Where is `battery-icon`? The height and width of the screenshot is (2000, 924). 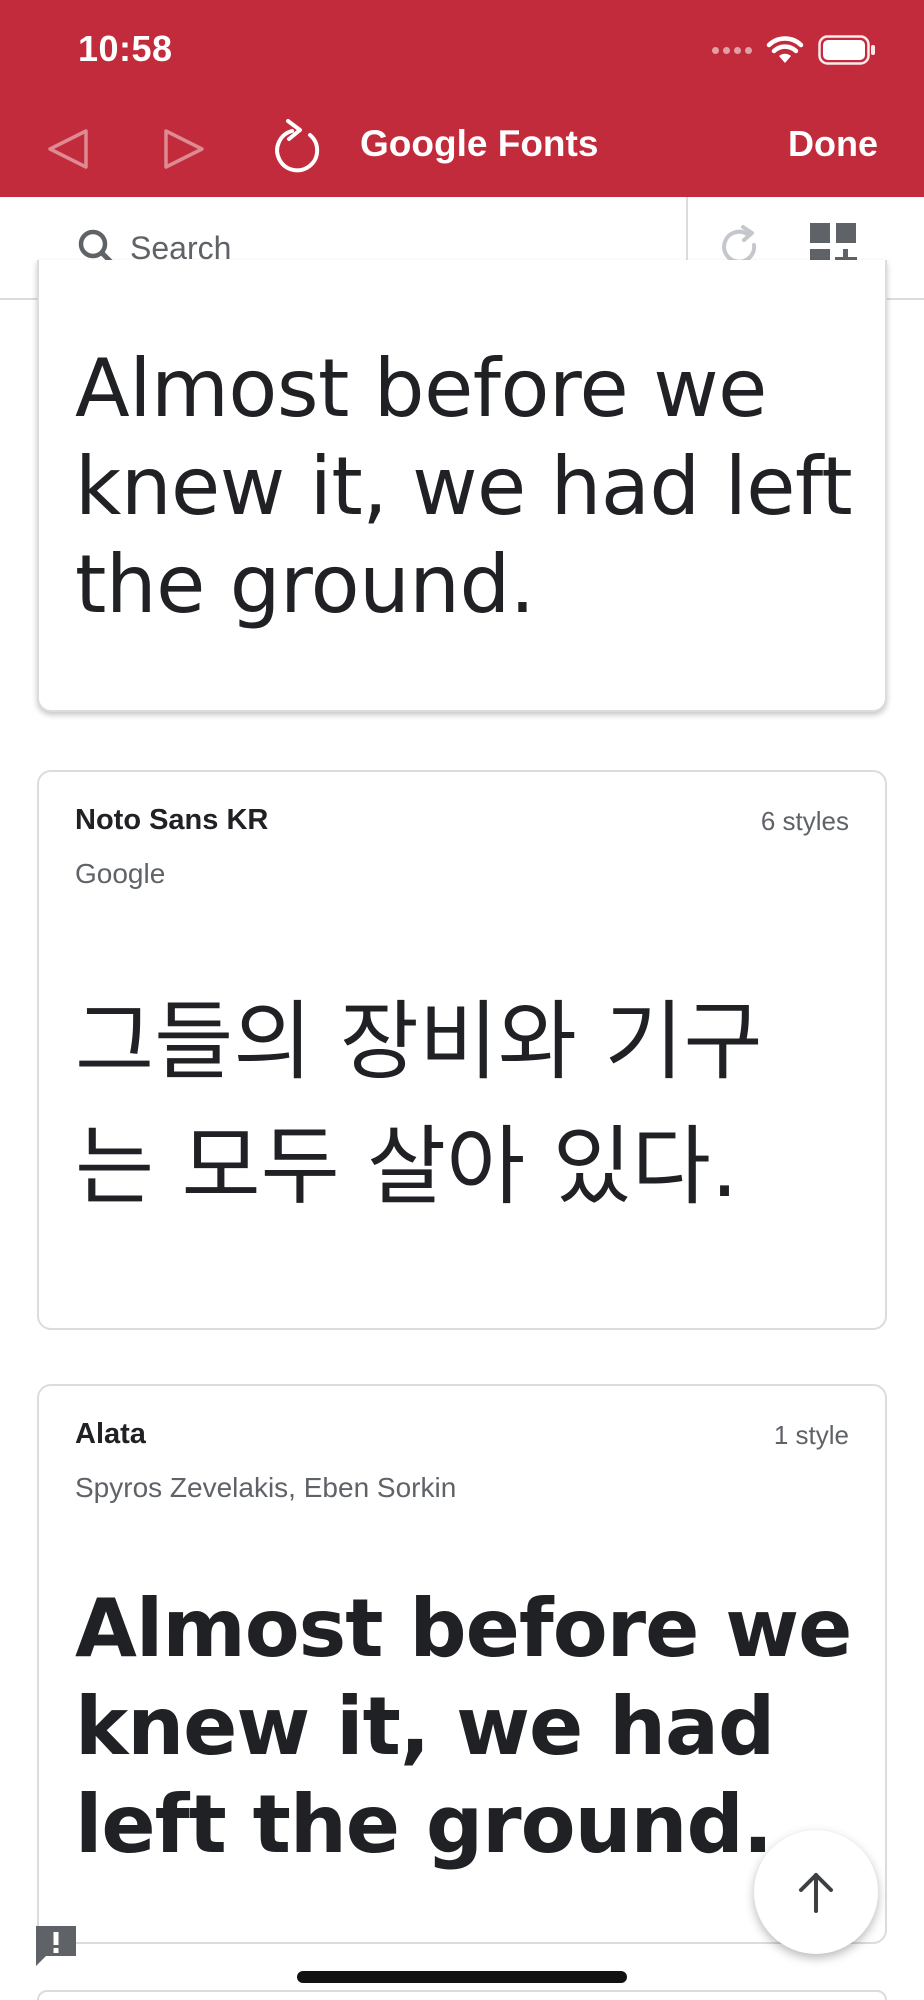 battery-icon is located at coordinates (846, 50).